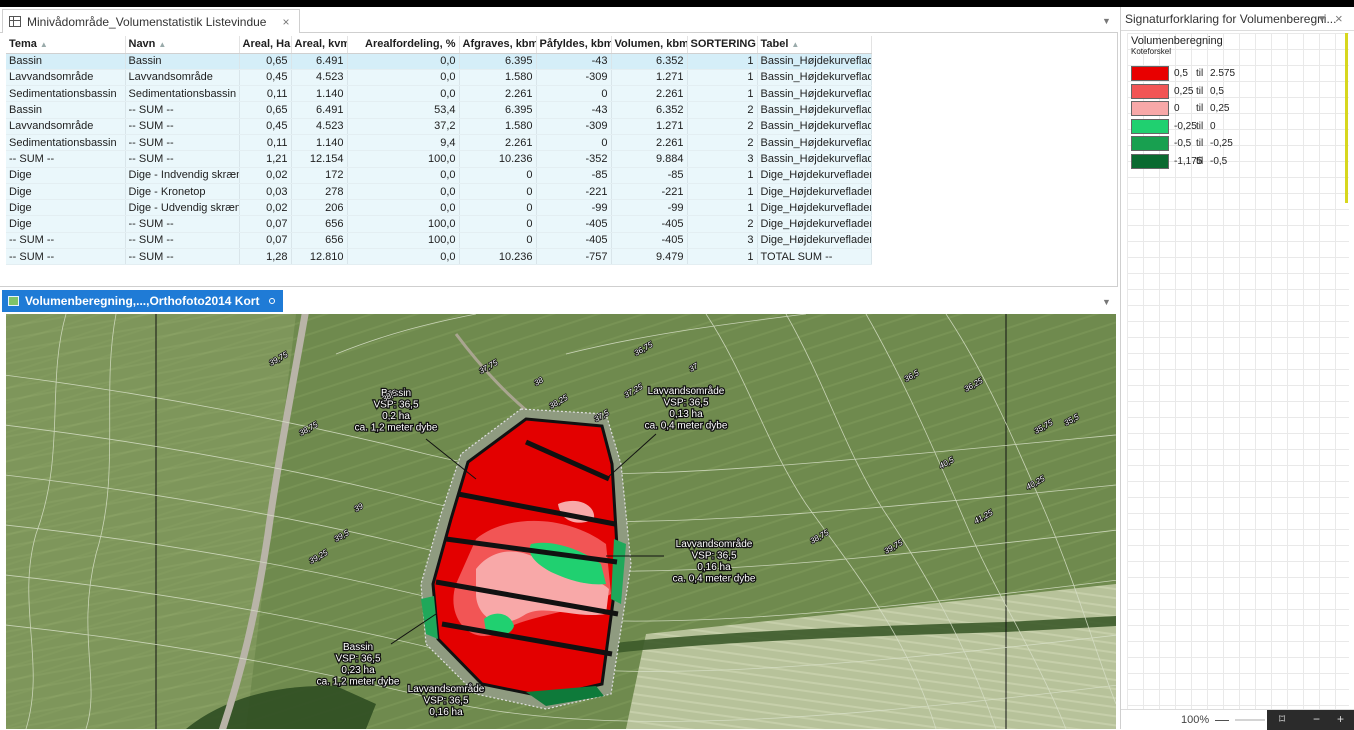 The height and width of the screenshot is (730, 1354). What do you see at coordinates (1250, 720) in the screenshot?
I see `zoom-slider` at bounding box center [1250, 720].